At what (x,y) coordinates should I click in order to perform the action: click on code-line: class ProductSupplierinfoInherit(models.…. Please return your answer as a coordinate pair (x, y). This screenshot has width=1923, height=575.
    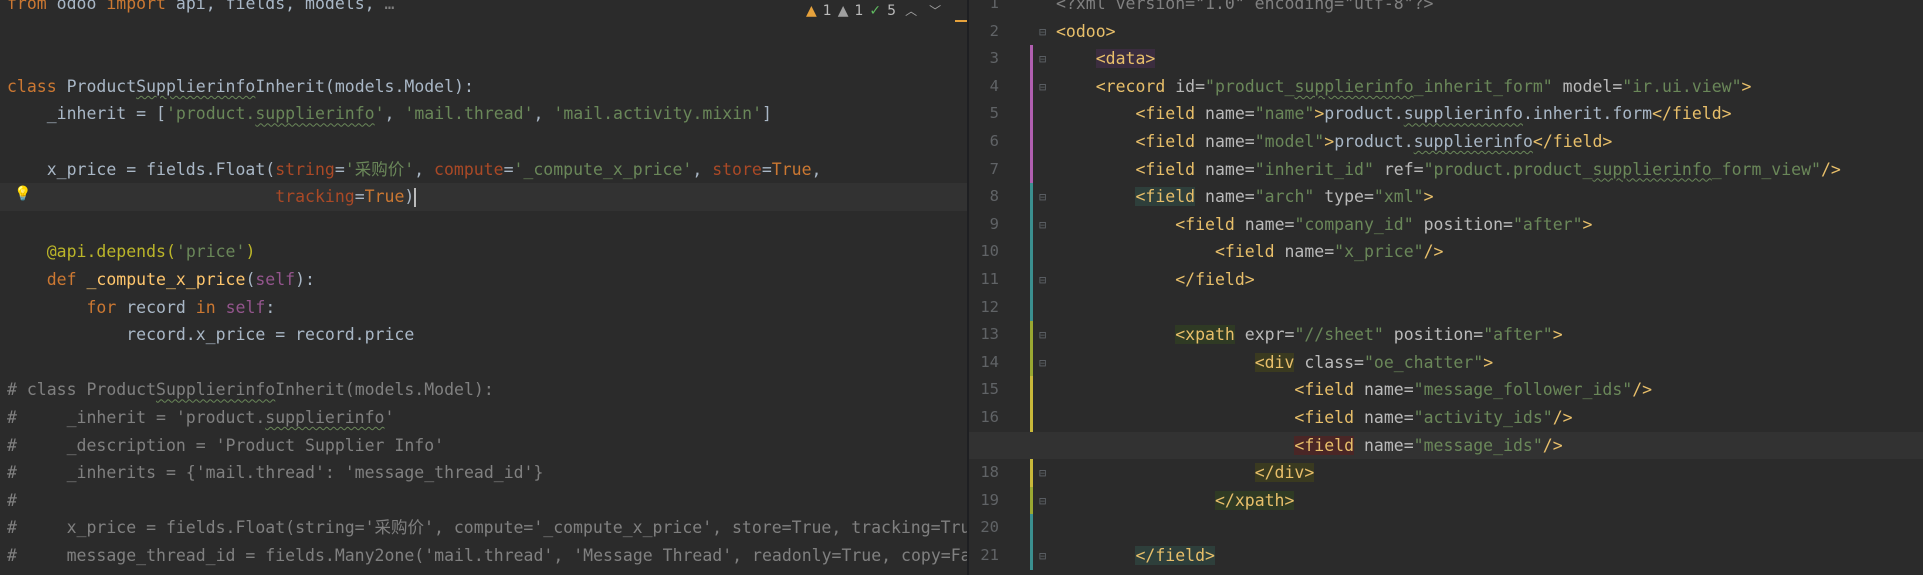
    Looking at the image, I should click on (483, 87).